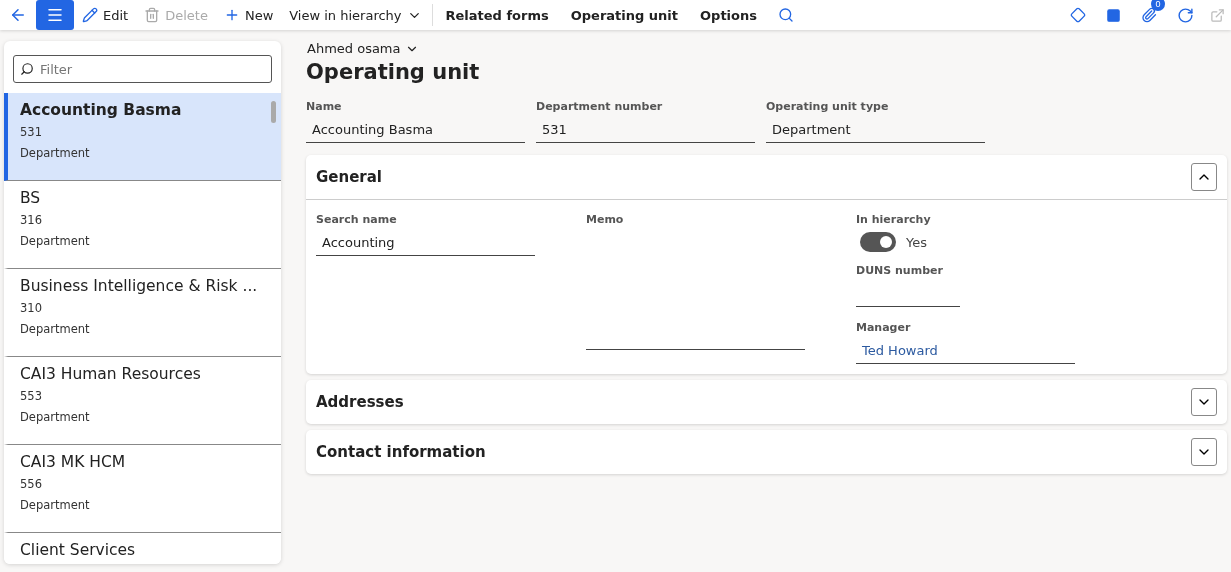 Image resolution: width=1231 pixels, height=572 pixels. What do you see at coordinates (142, 489) in the screenshot?
I see `list-item: CAI3 MK HCM 556 Department` at bounding box center [142, 489].